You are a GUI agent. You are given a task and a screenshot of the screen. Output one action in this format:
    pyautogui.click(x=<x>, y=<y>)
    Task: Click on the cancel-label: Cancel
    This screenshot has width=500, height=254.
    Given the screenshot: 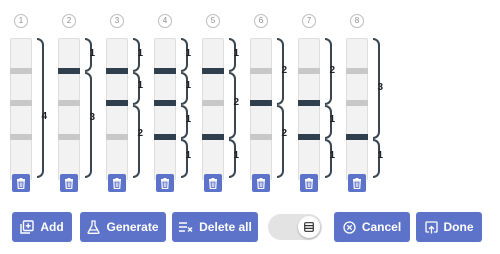 What is the action you would take?
    pyautogui.click(x=381, y=227)
    